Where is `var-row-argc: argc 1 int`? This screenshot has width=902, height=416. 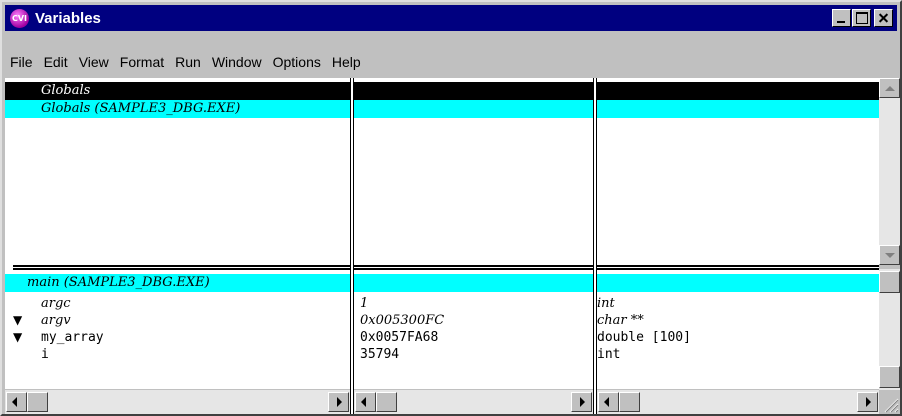
var-row-argc: argc 1 int is located at coordinates (442, 303).